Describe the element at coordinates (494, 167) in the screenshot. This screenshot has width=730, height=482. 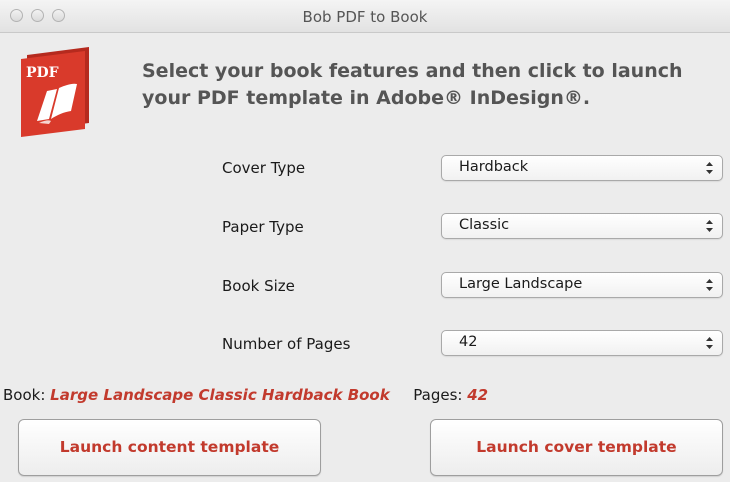
I see `cover-type-value: Hardback` at that location.